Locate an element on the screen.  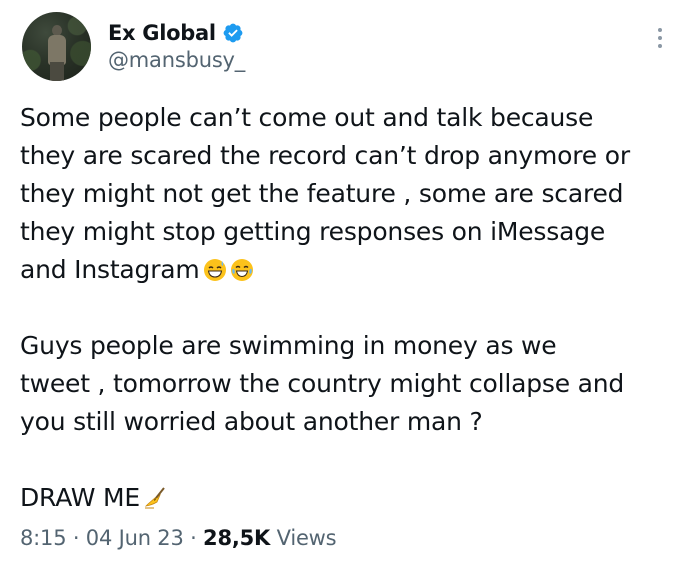
writing-hand-emoji-icon is located at coordinates (154, 498).